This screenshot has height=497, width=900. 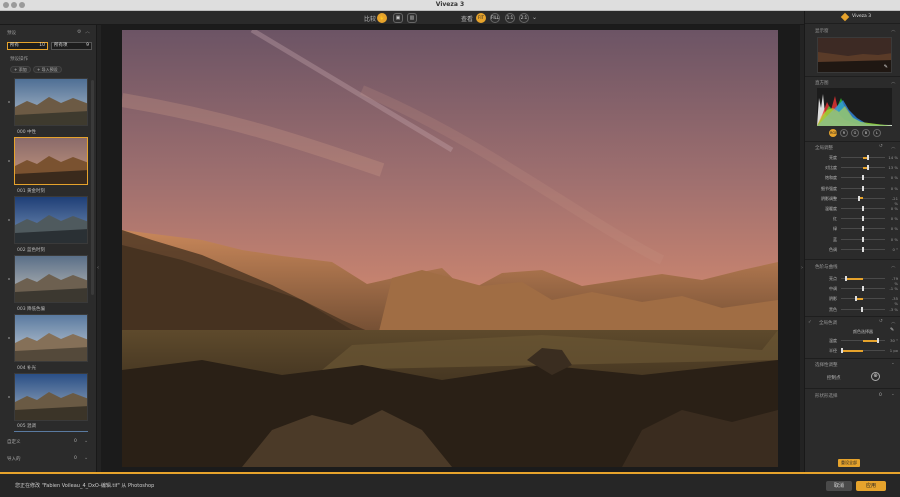 What do you see at coordinates (86, 441) in the screenshot?
I see `custom-chevron-down-icon: ⌄` at bounding box center [86, 441].